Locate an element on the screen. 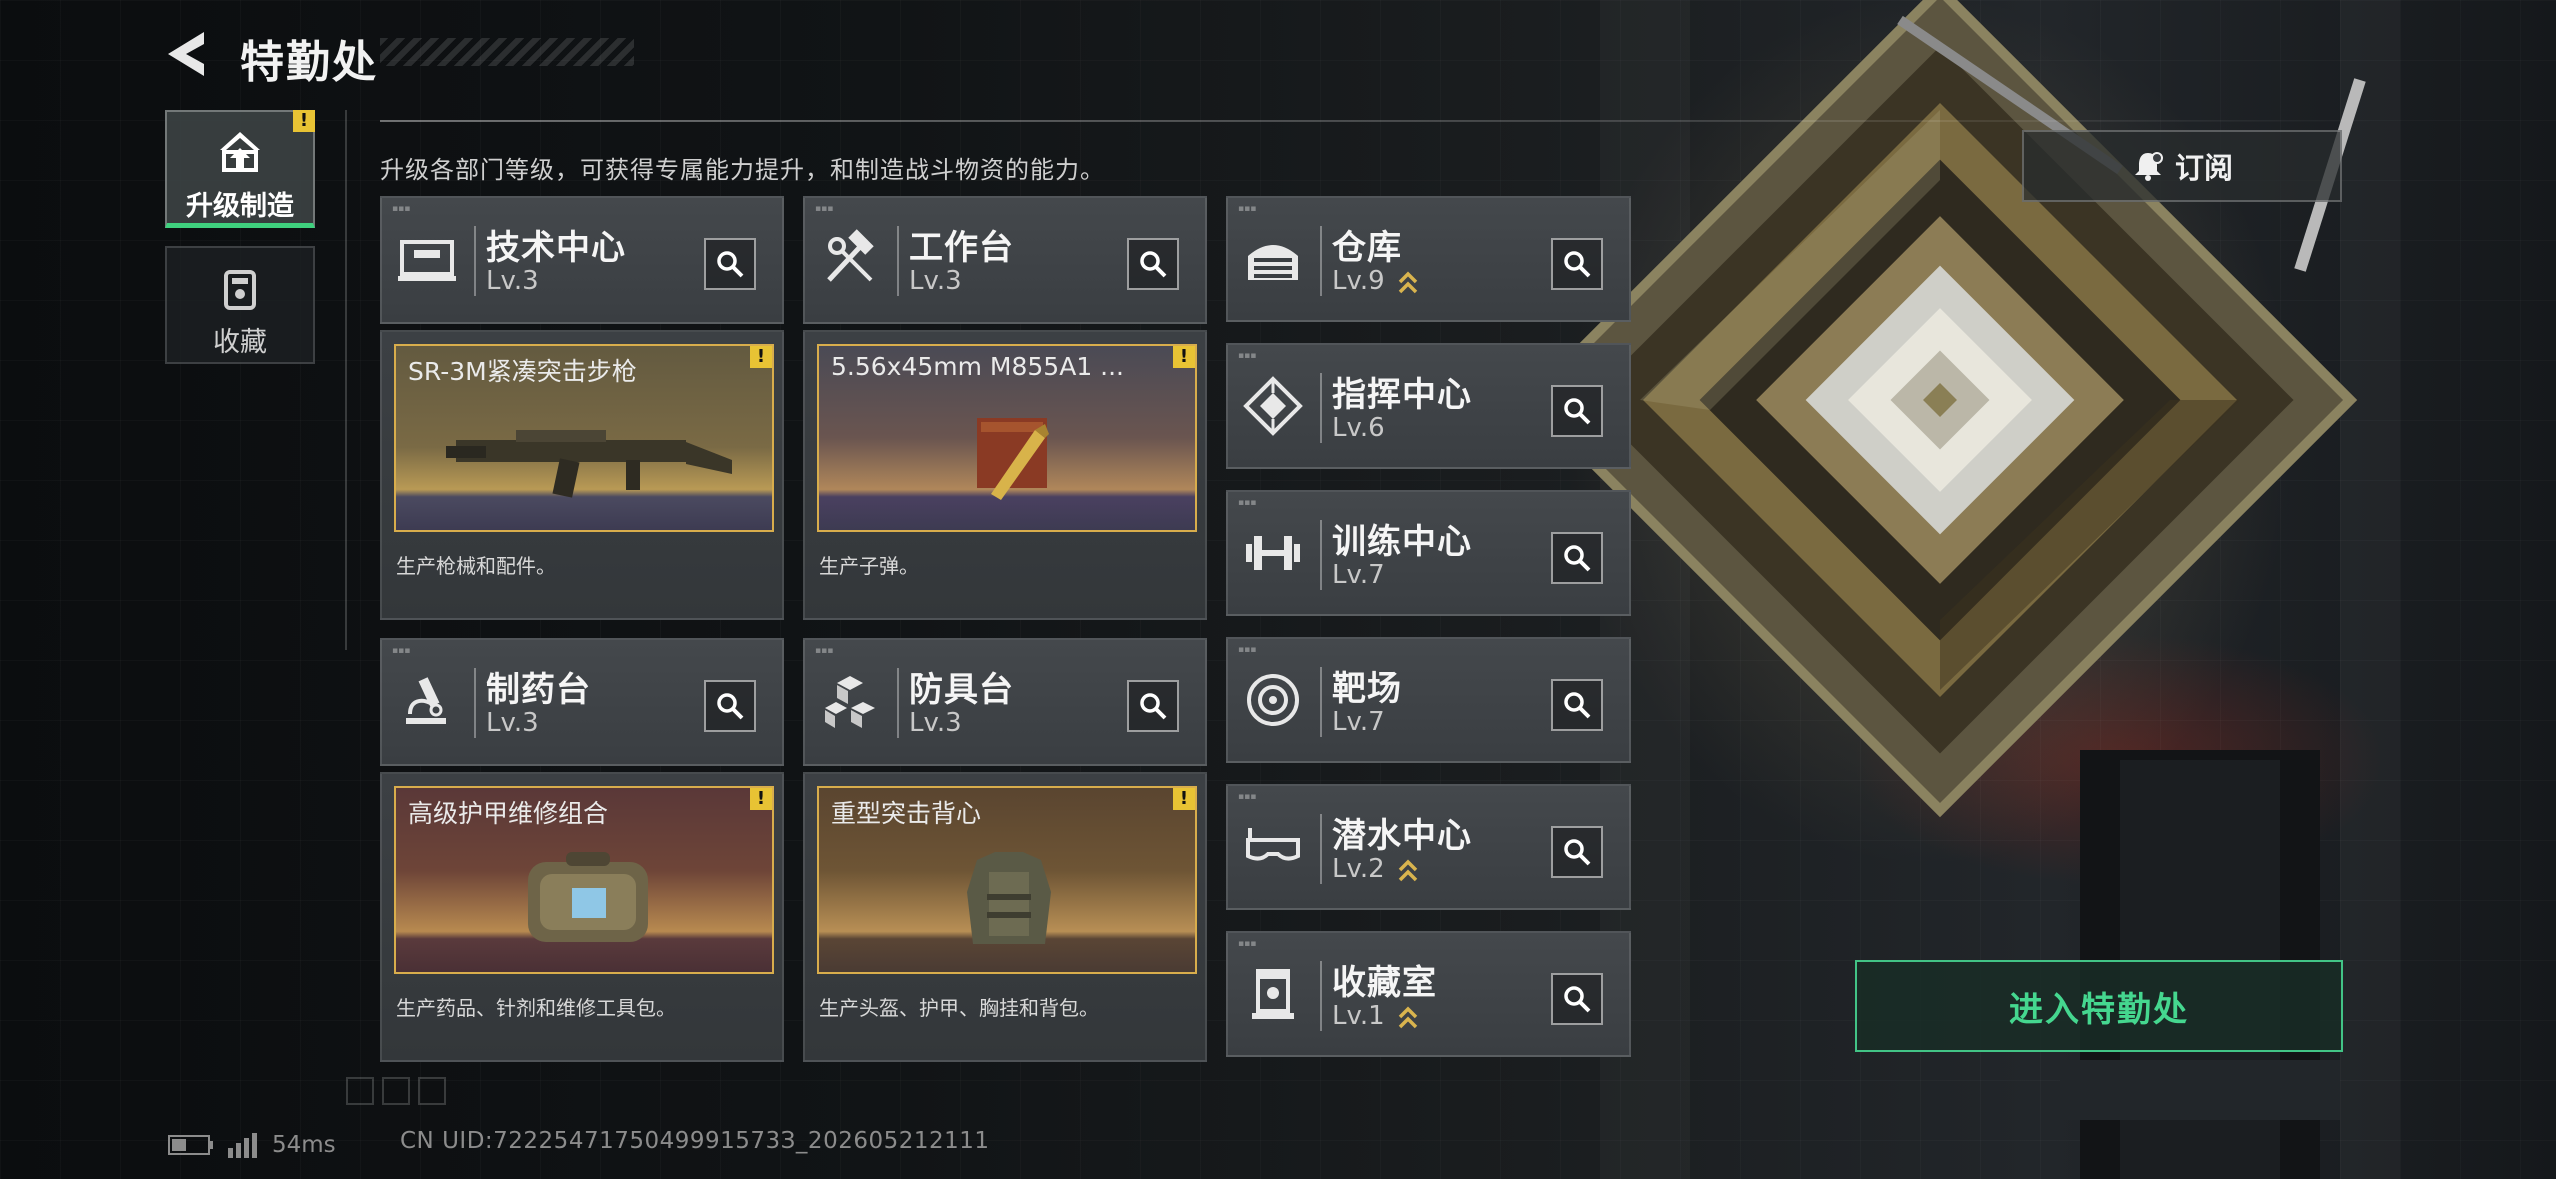 The image size is (2556, 1179). back-button is located at coordinates (190, 54).